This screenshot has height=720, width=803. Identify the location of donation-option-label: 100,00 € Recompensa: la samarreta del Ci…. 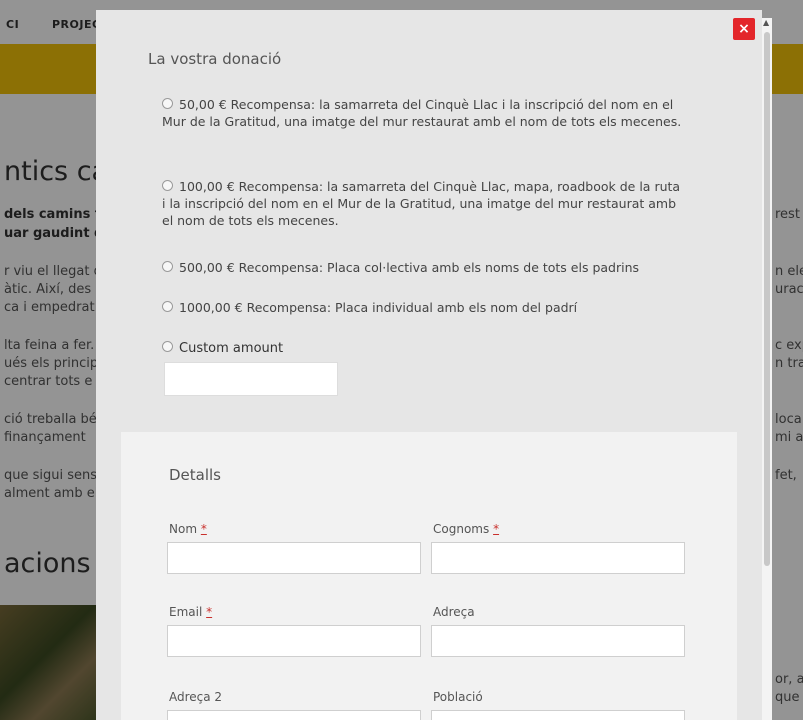
(421, 203).